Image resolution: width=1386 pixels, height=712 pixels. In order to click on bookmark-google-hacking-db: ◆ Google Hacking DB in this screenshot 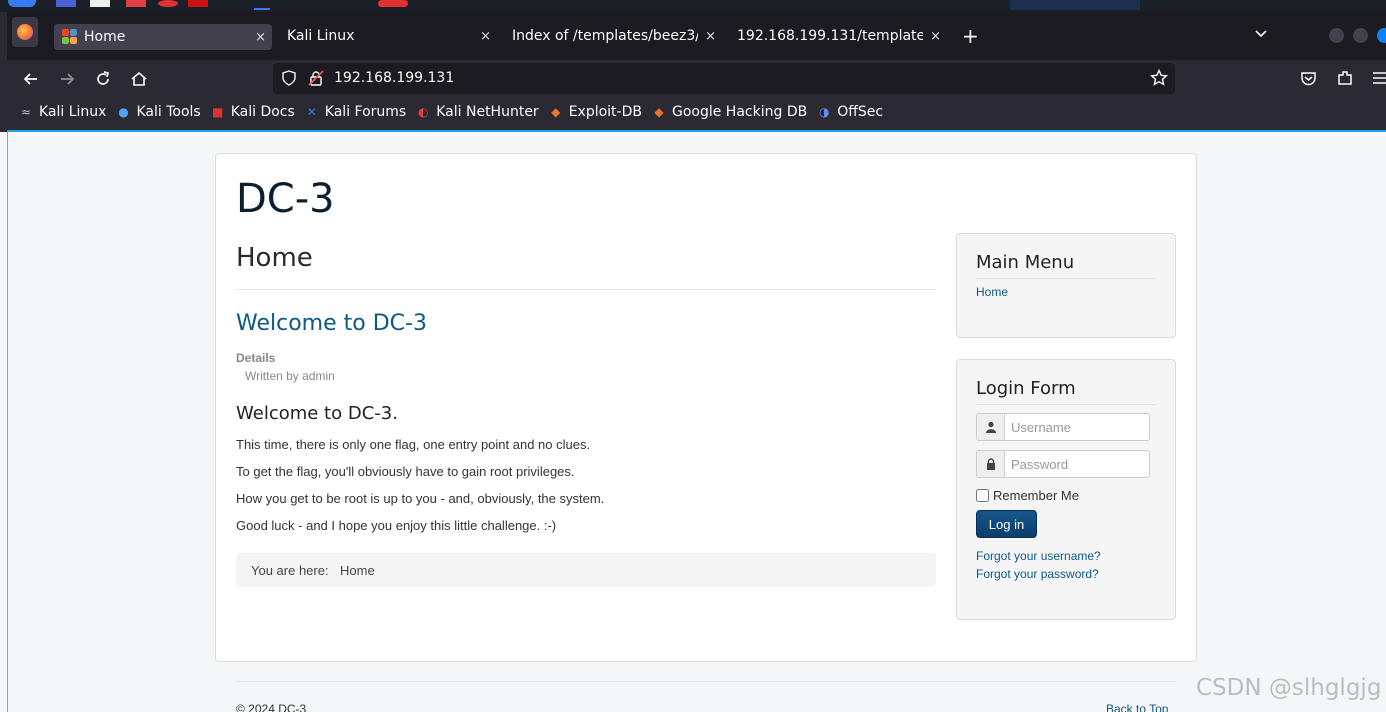, I will do `click(729, 112)`.